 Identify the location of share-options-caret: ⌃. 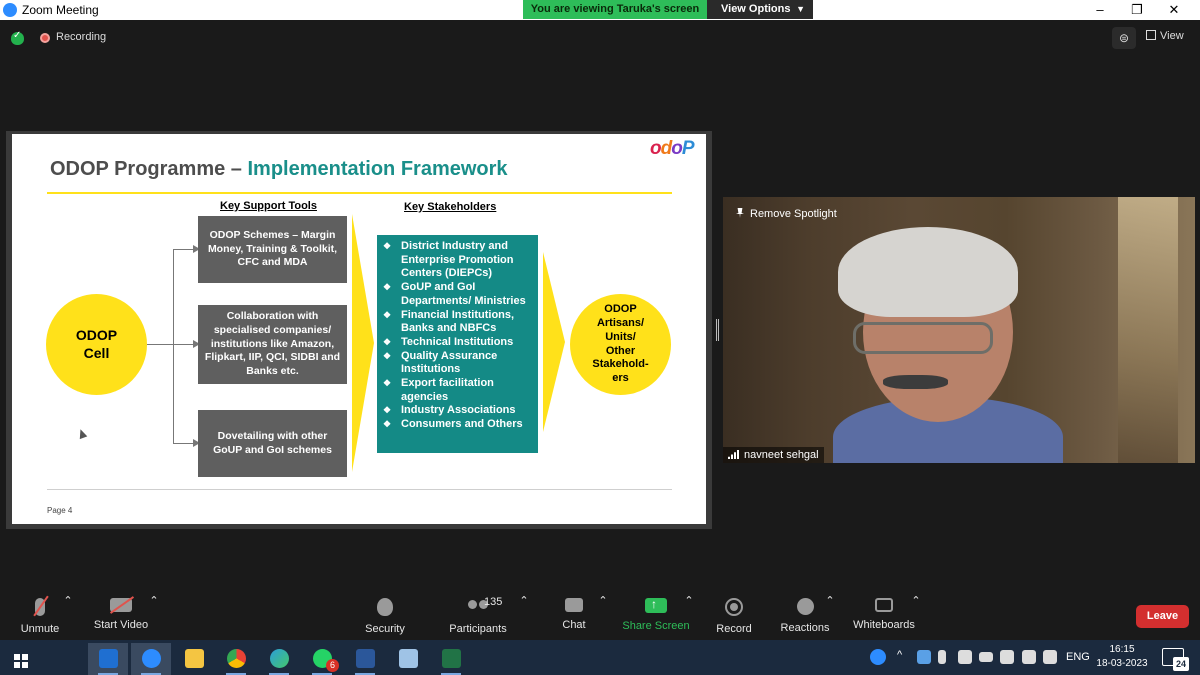
(689, 600).